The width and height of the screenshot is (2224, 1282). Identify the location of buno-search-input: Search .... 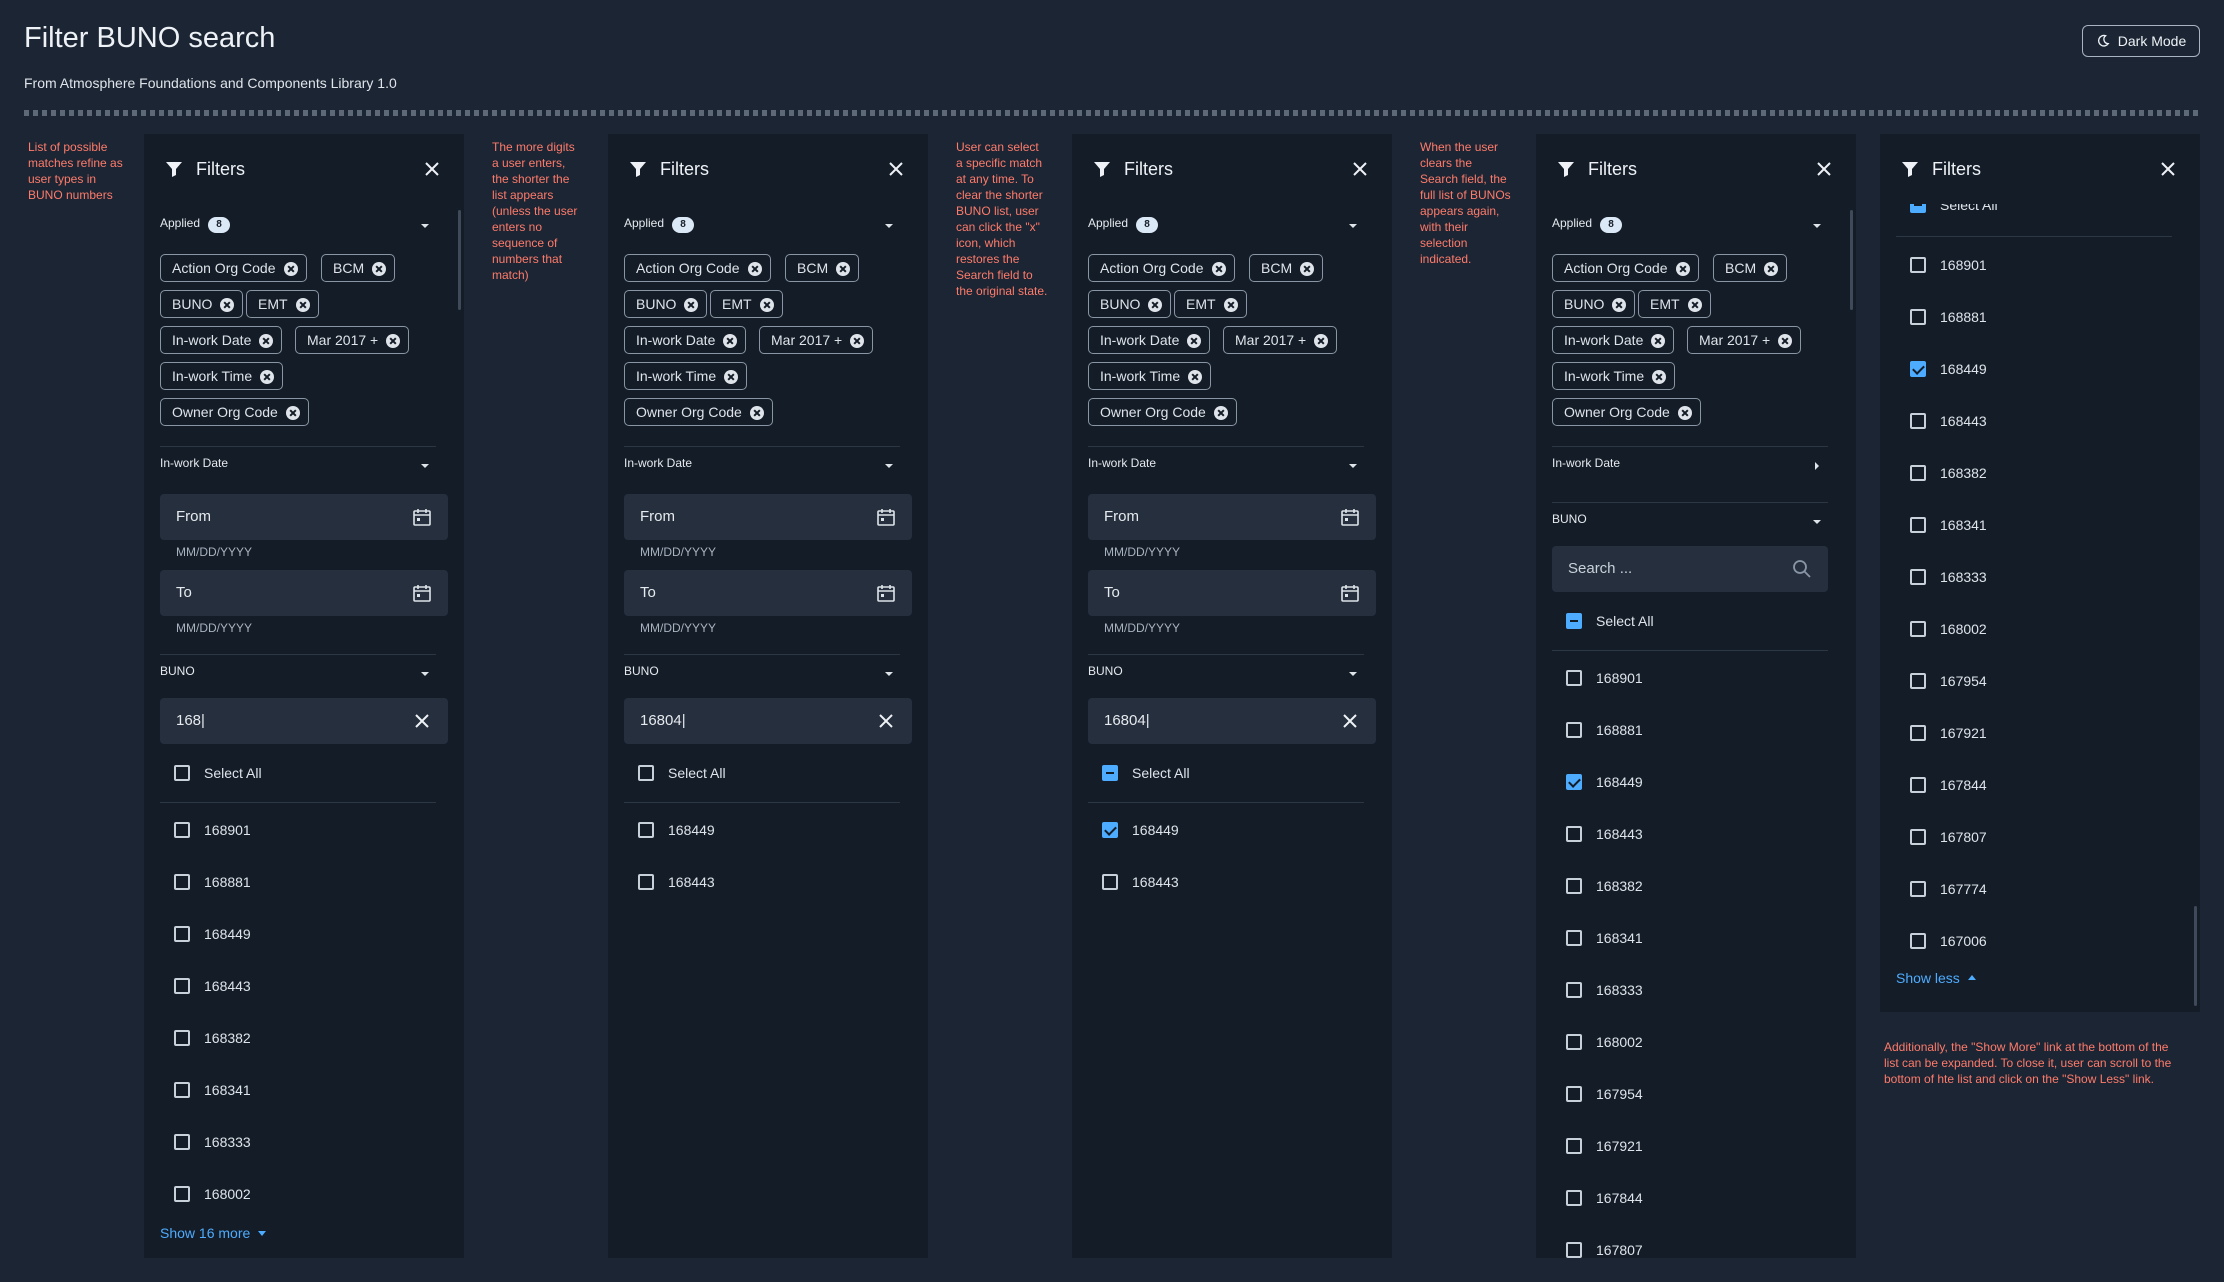
(1690, 569).